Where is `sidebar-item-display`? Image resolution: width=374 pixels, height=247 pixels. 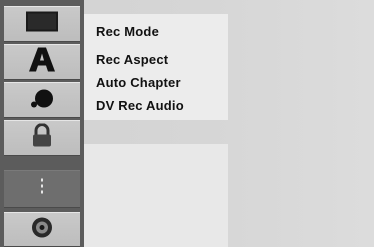
sidebar-item-display is located at coordinates (42, 24).